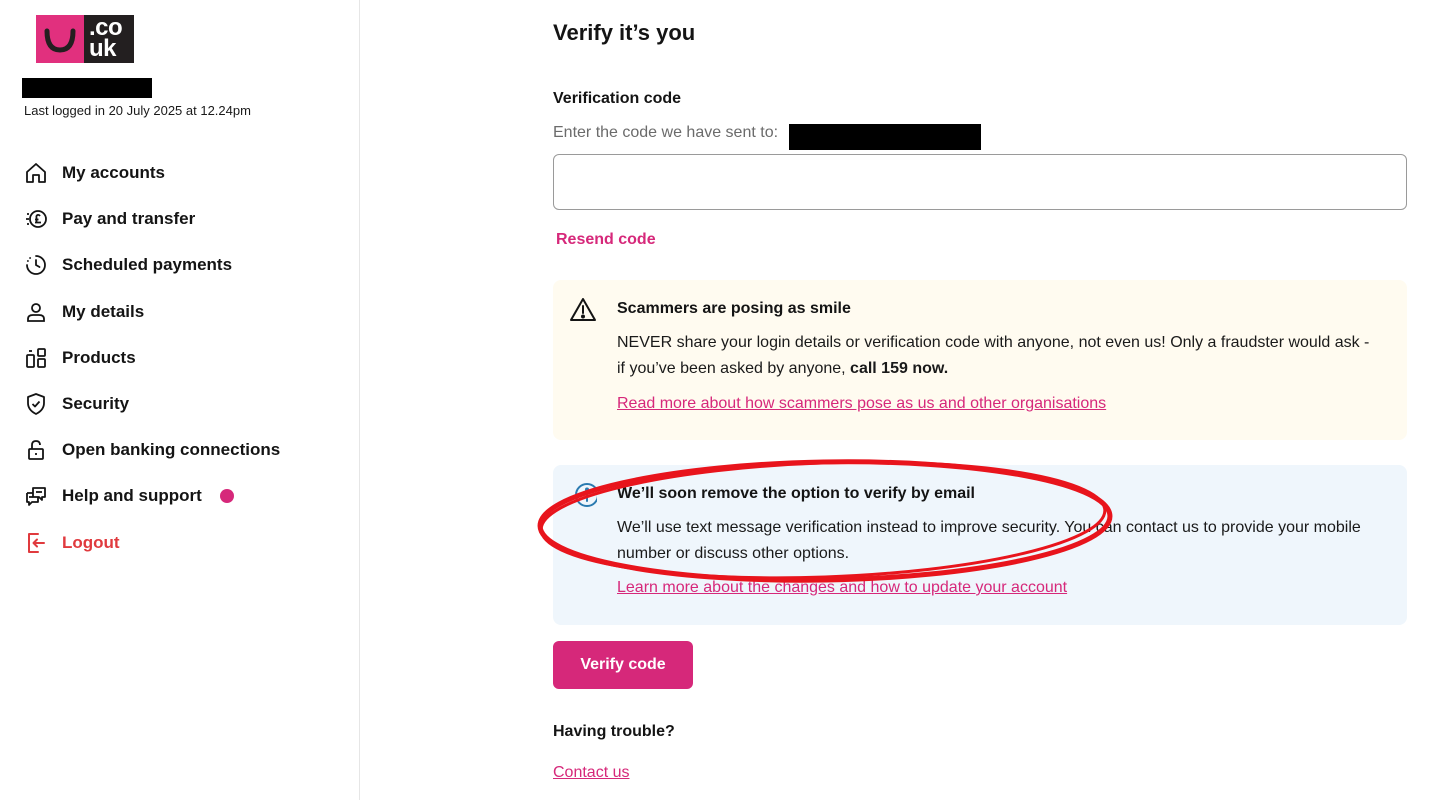  What do you see at coordinates (36, 173) in the screenshot?
I see `home-icon` at bounding box center [36, 173].